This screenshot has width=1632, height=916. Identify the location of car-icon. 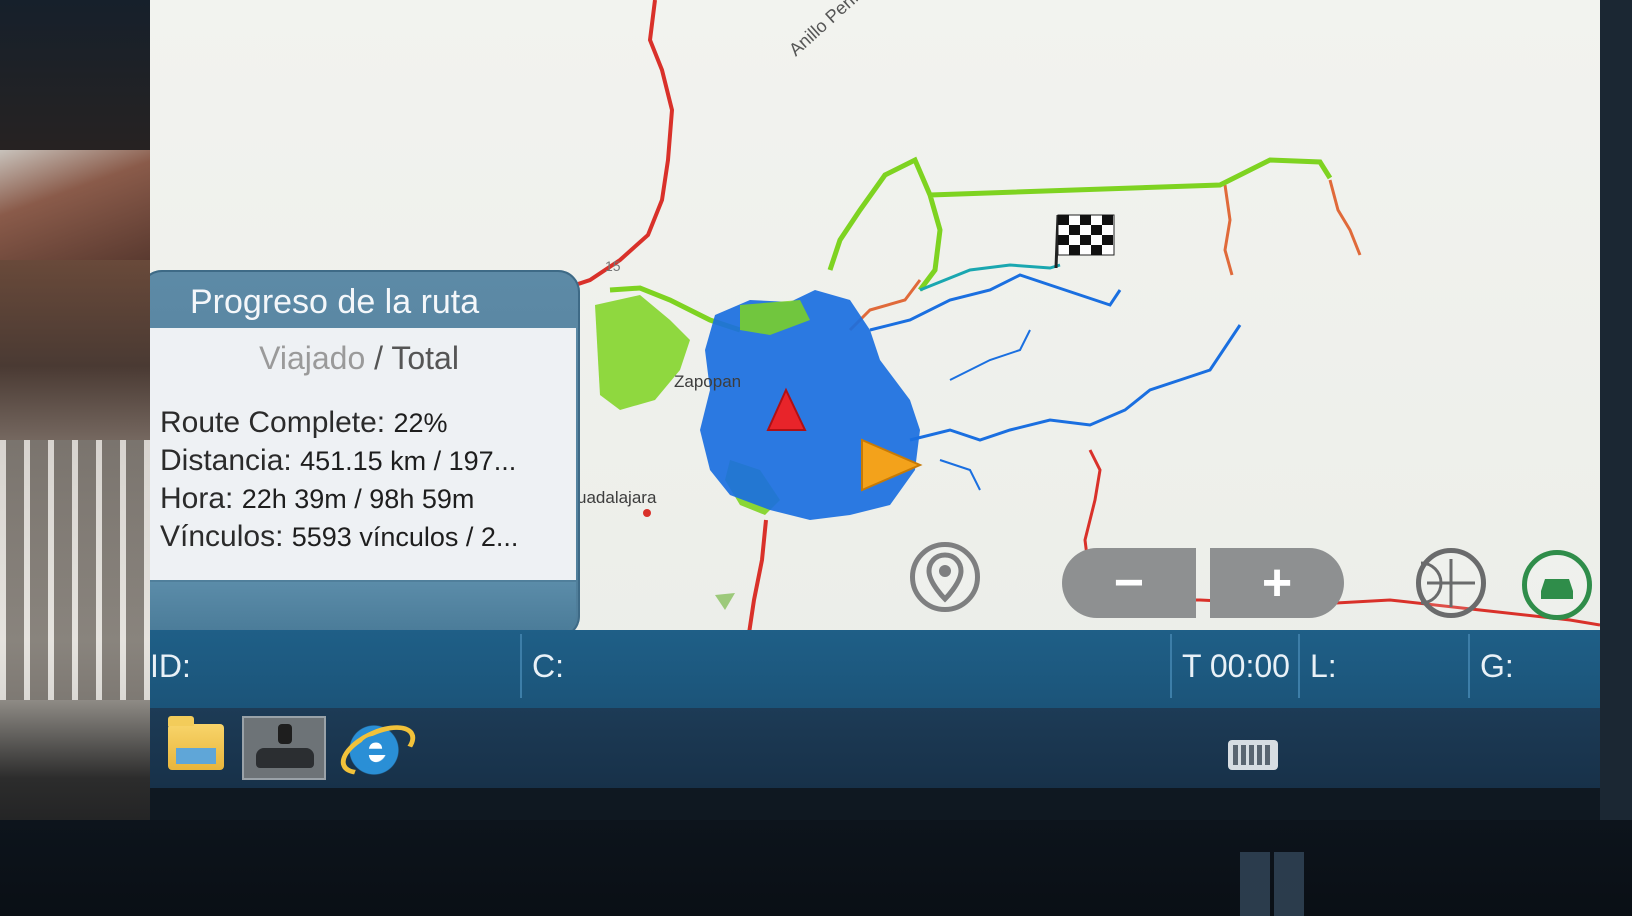
(1557, 589).